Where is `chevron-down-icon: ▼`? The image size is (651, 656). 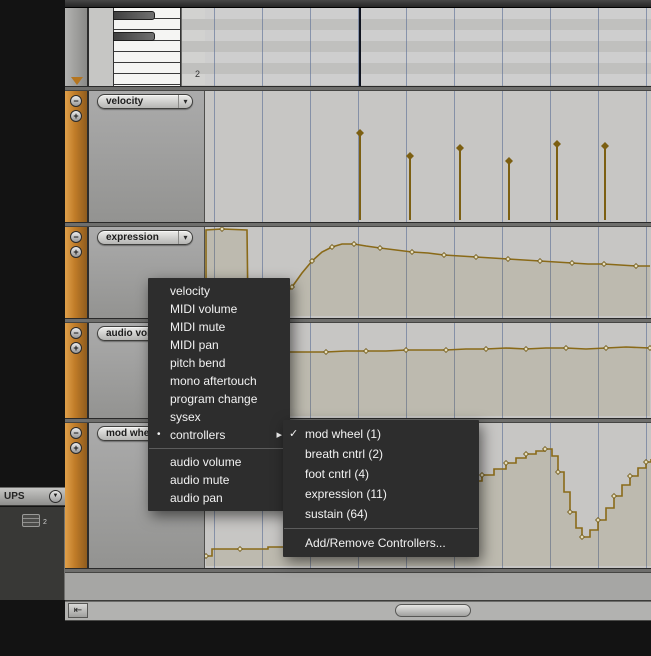
chevron-down-icon: ▼ is located at coordinates (55, 496).